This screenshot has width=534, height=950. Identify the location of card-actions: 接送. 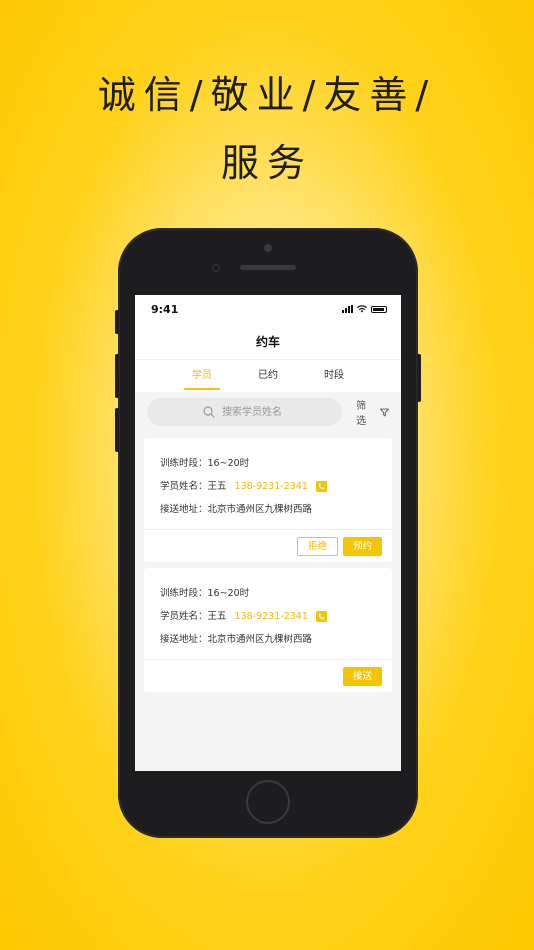
(268, 675).